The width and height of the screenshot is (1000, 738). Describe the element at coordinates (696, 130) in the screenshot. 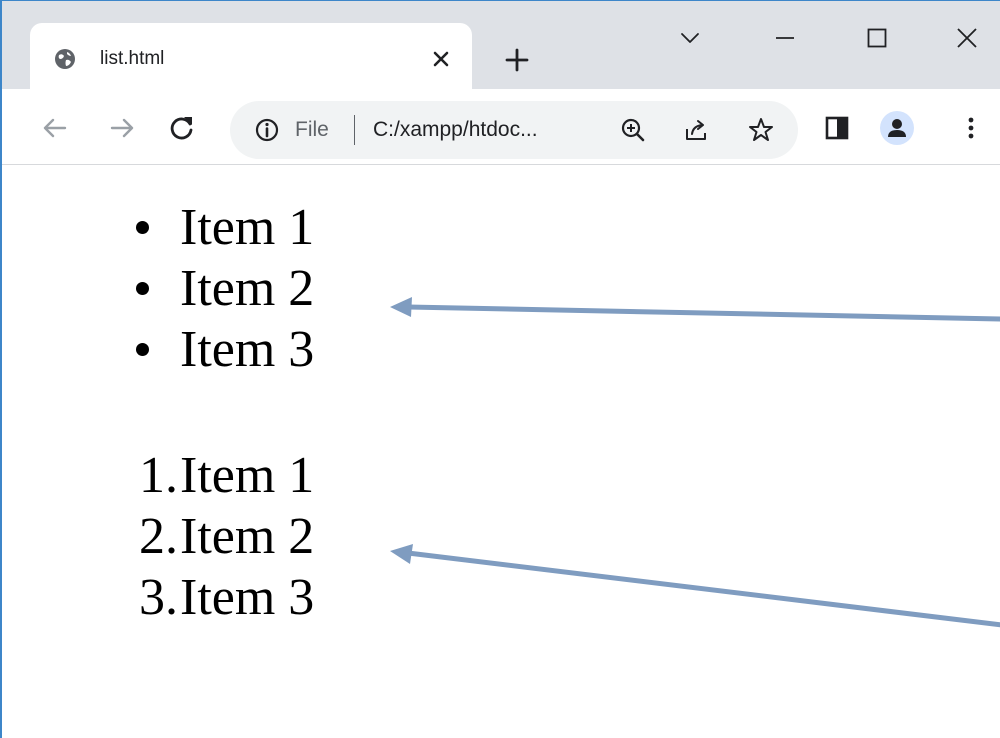

I see `share-icon` at that location.